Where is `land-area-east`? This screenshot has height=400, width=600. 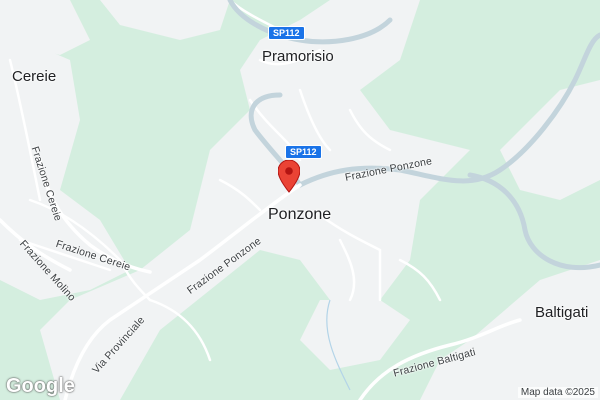 land-area-east is located at coordinates (550, 140).